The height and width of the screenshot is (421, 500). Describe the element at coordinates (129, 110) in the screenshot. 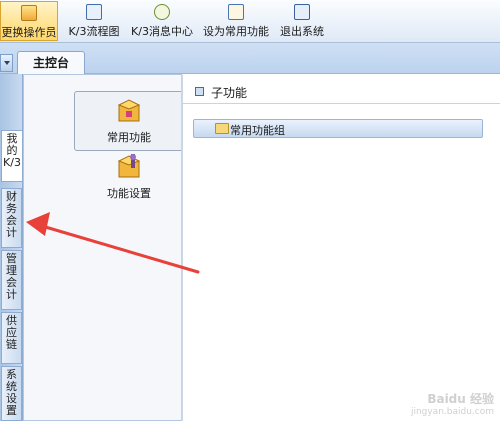

I see `box-icon` at that location.